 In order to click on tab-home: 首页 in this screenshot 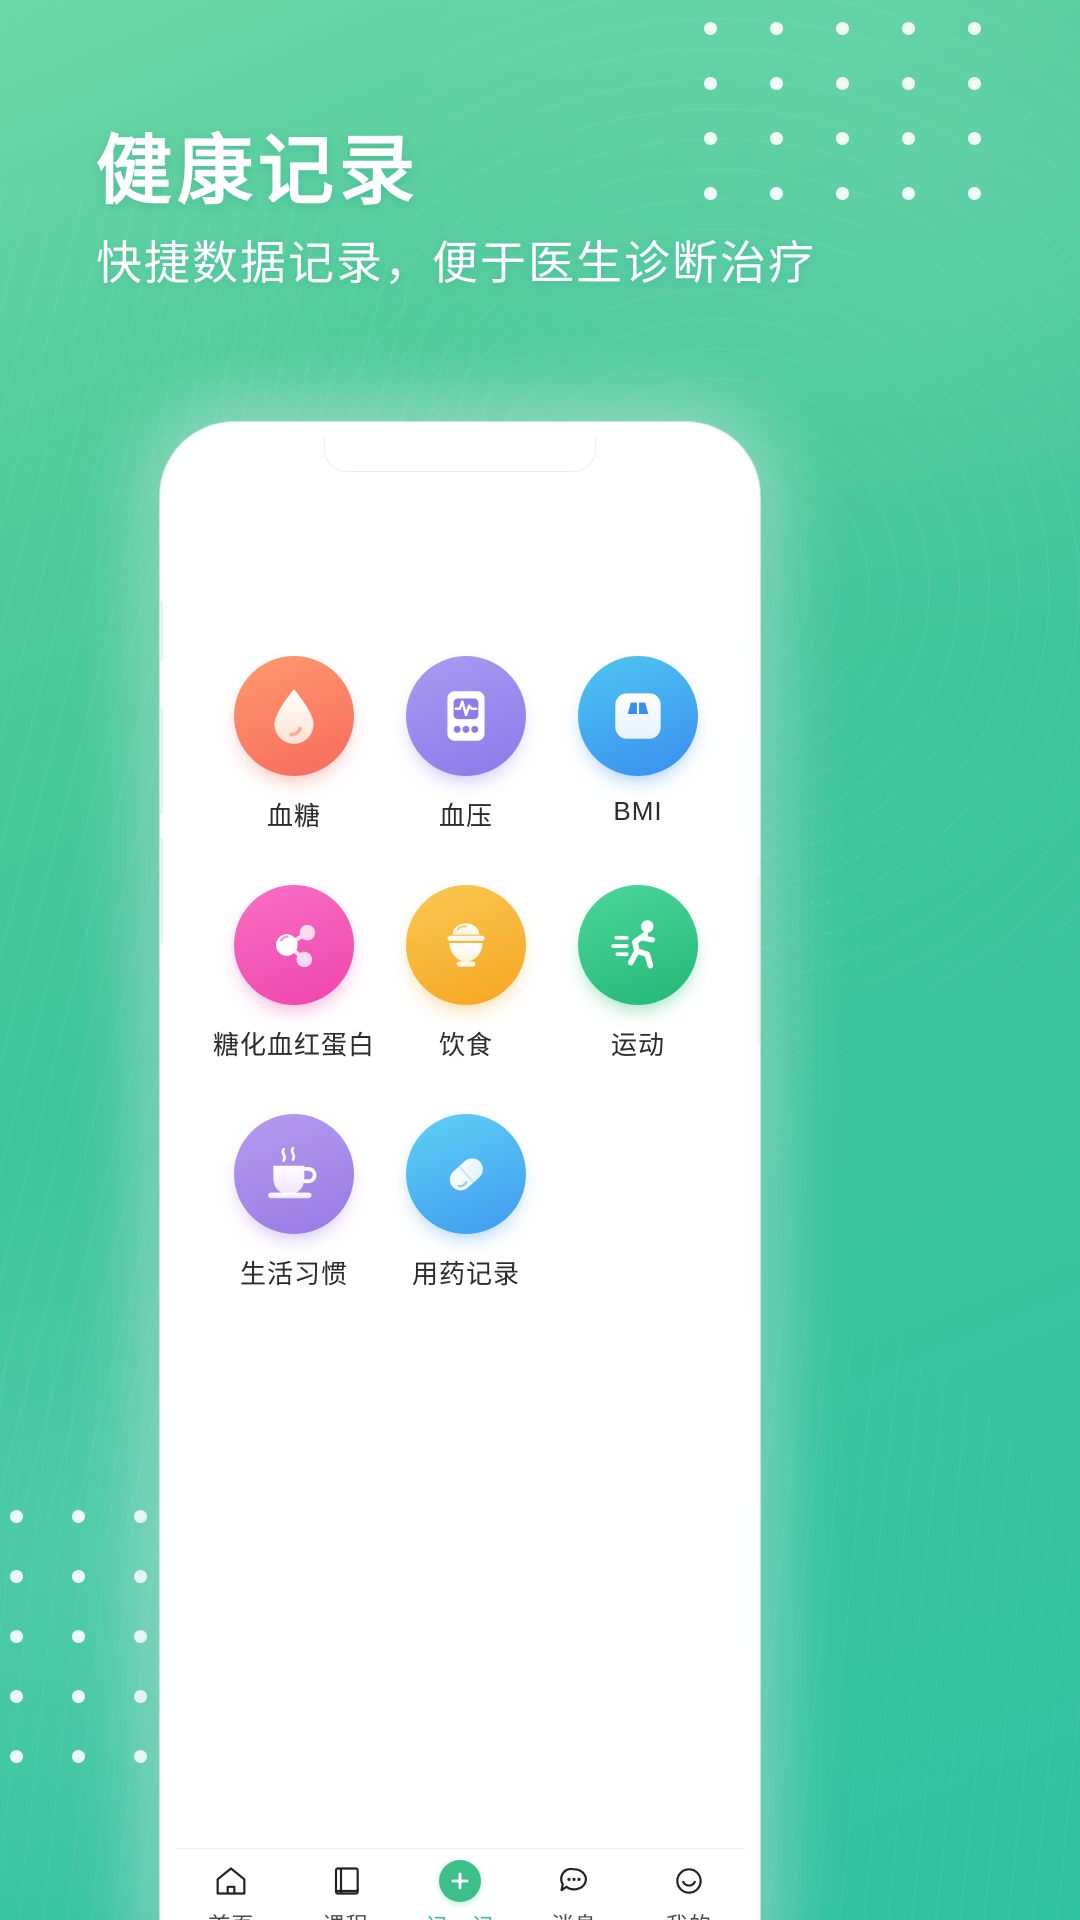, I will do `click(231, 1890)`.